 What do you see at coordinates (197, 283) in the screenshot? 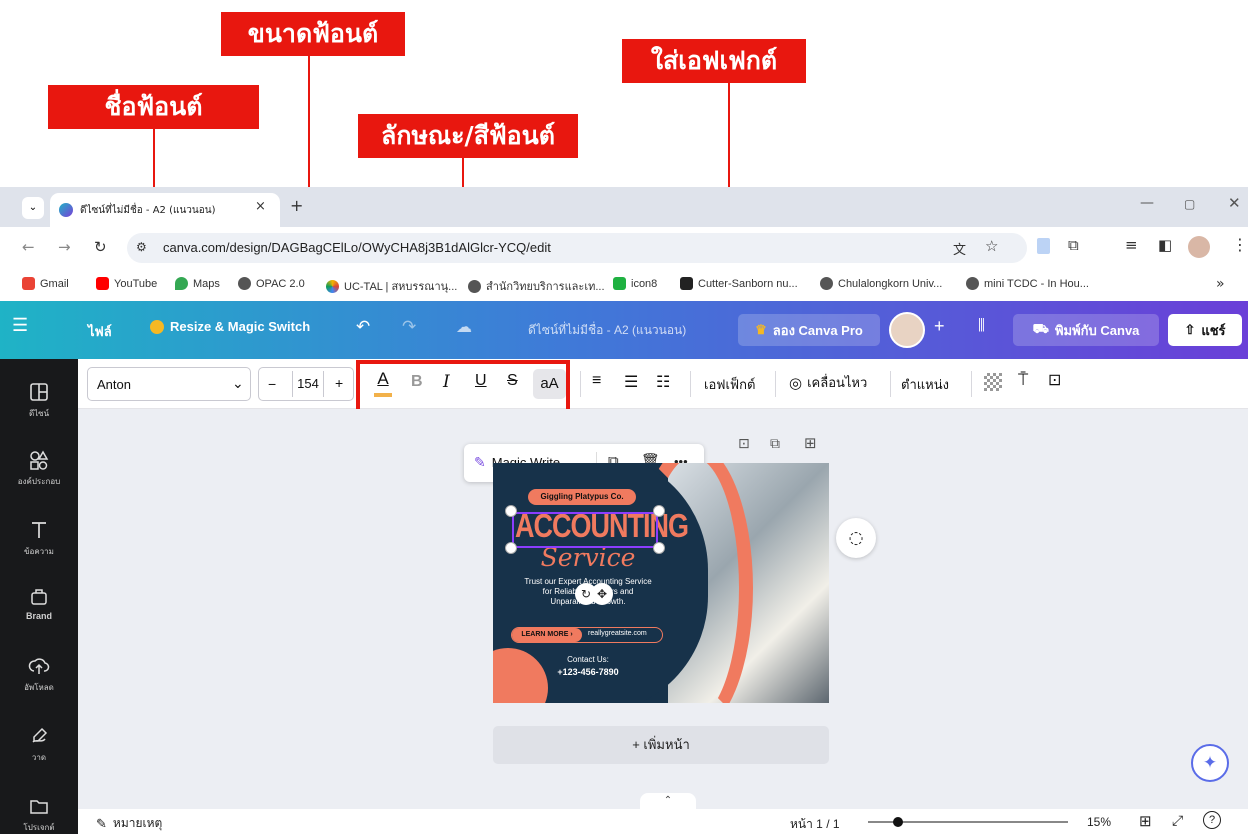
I see `bookmark-maps: Maps` at bounding box center [197, 283].